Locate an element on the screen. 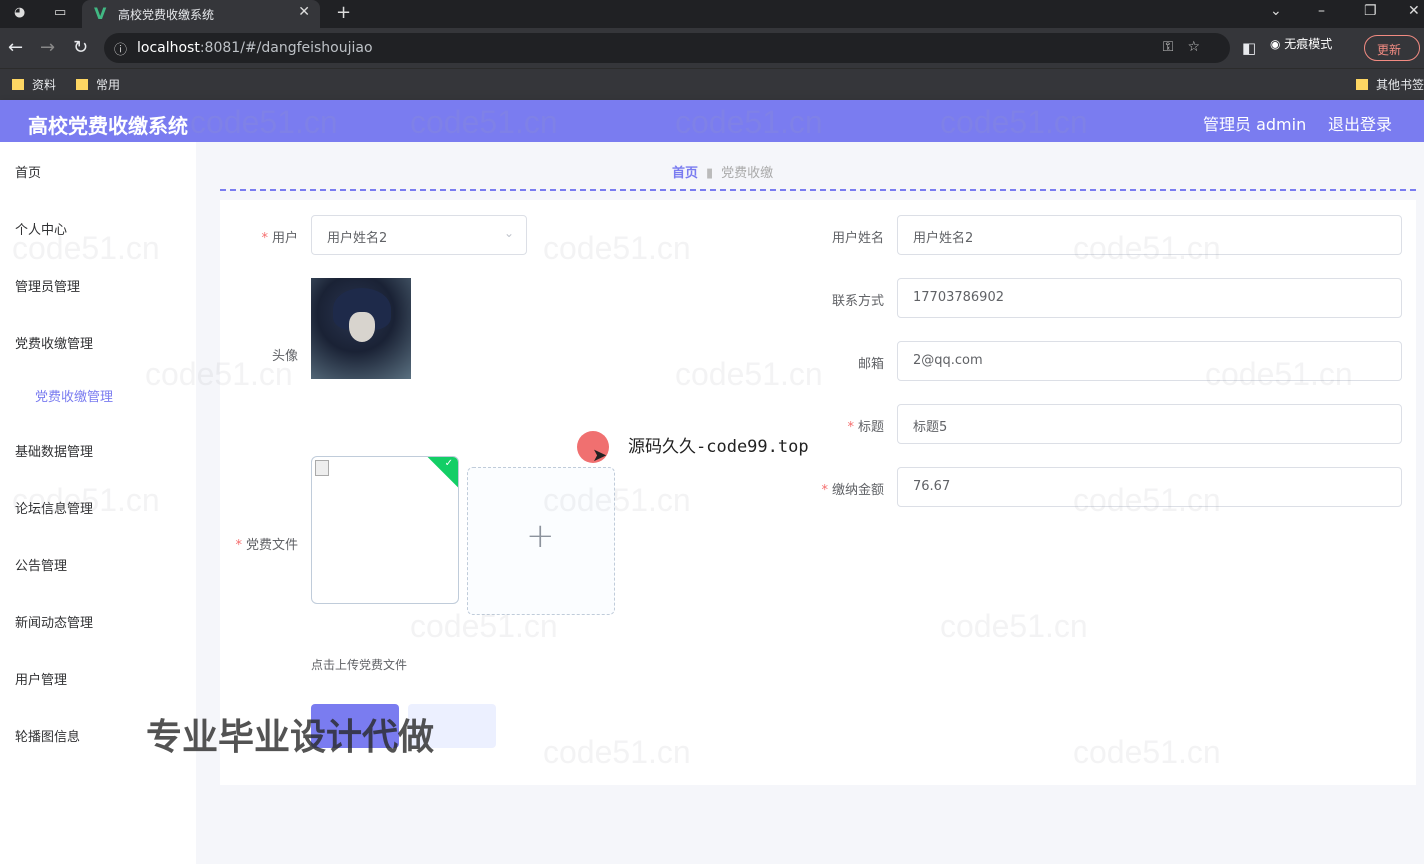  title-input: 标题5 is located at coordinates (1149, 424).